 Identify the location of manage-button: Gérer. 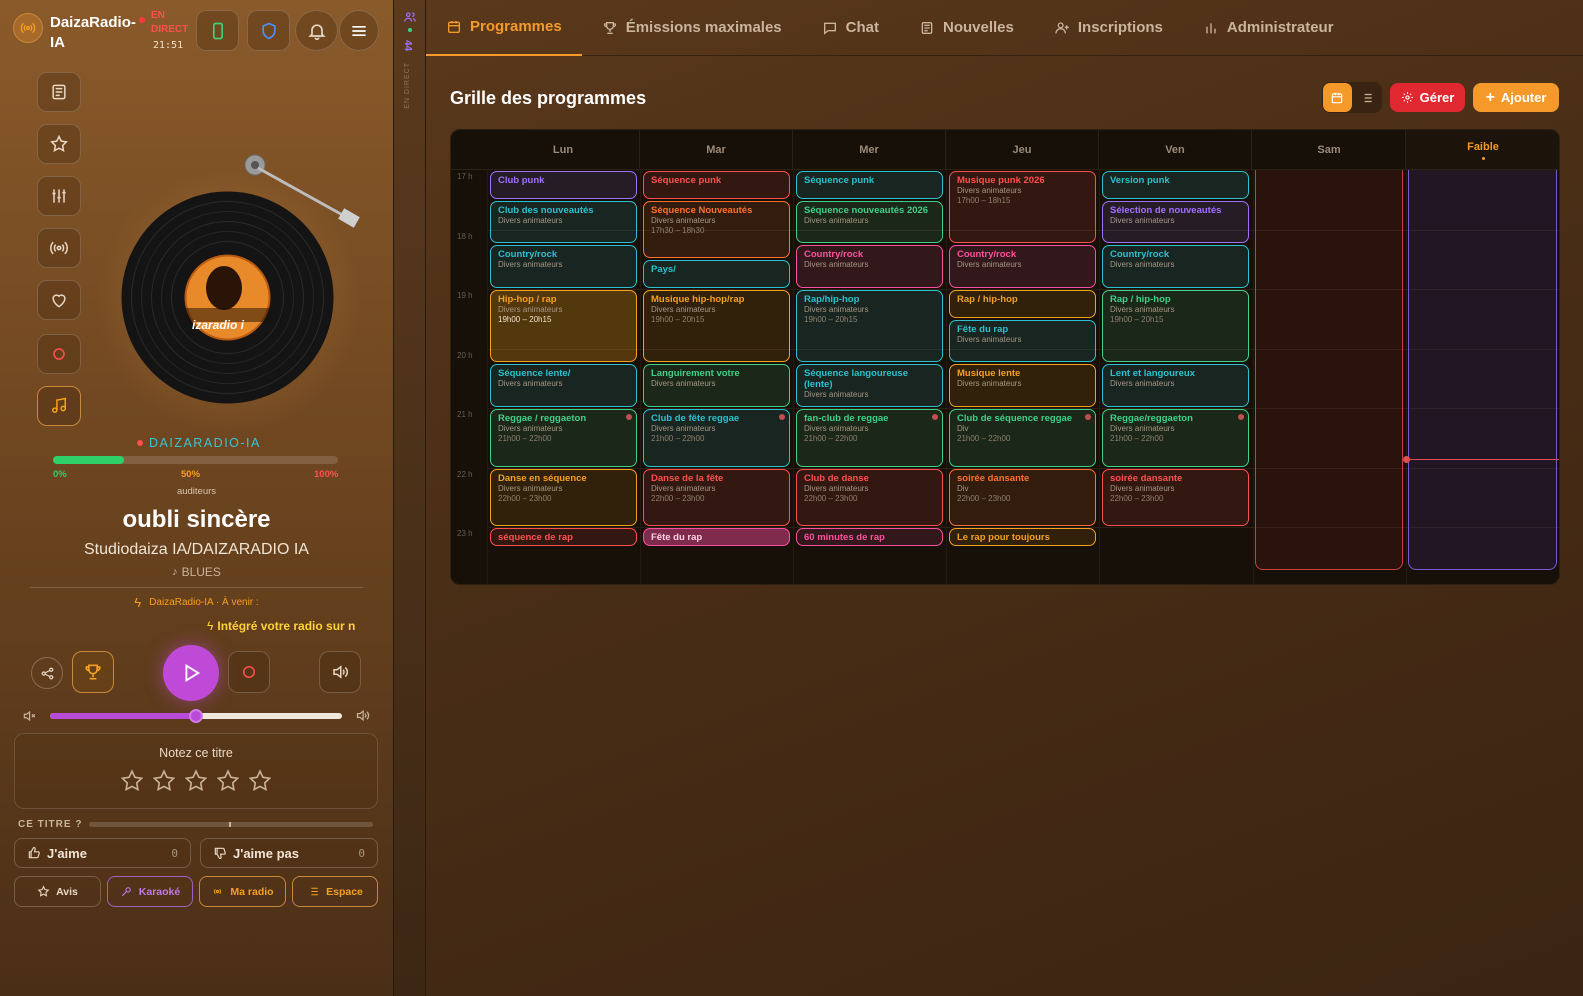
(1427, 97).